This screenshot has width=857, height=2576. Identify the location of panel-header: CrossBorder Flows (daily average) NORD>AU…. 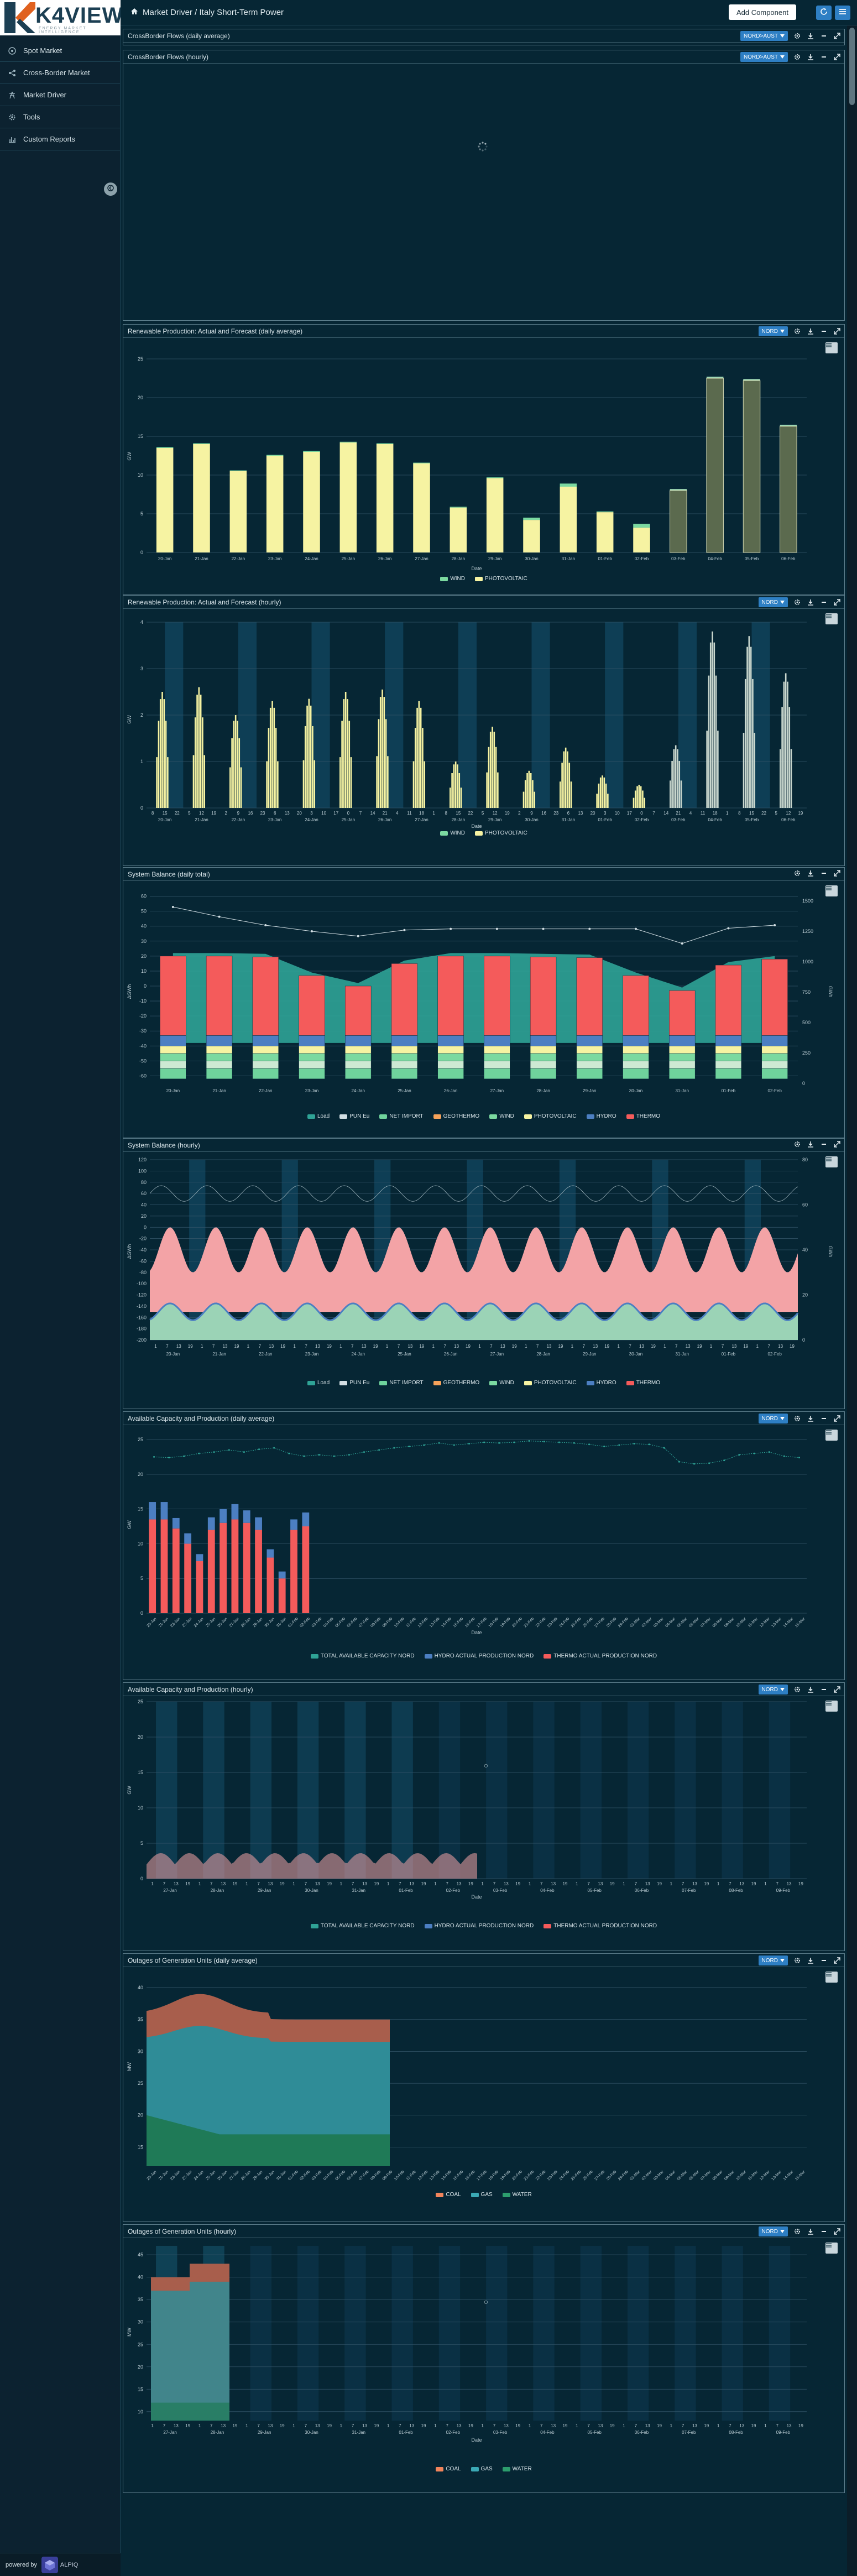
(483, 36).